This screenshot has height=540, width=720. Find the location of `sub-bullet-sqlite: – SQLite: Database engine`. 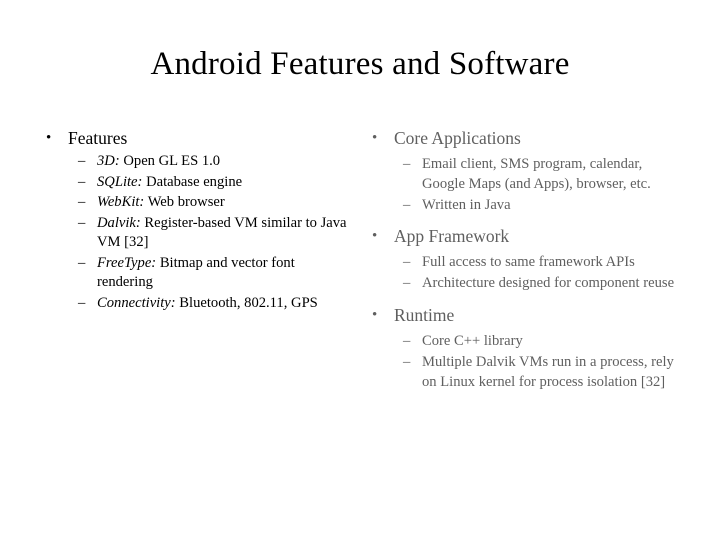

sub-bullet-sqlite: – SQLite: Database engine is located at coordinates (193, 183).